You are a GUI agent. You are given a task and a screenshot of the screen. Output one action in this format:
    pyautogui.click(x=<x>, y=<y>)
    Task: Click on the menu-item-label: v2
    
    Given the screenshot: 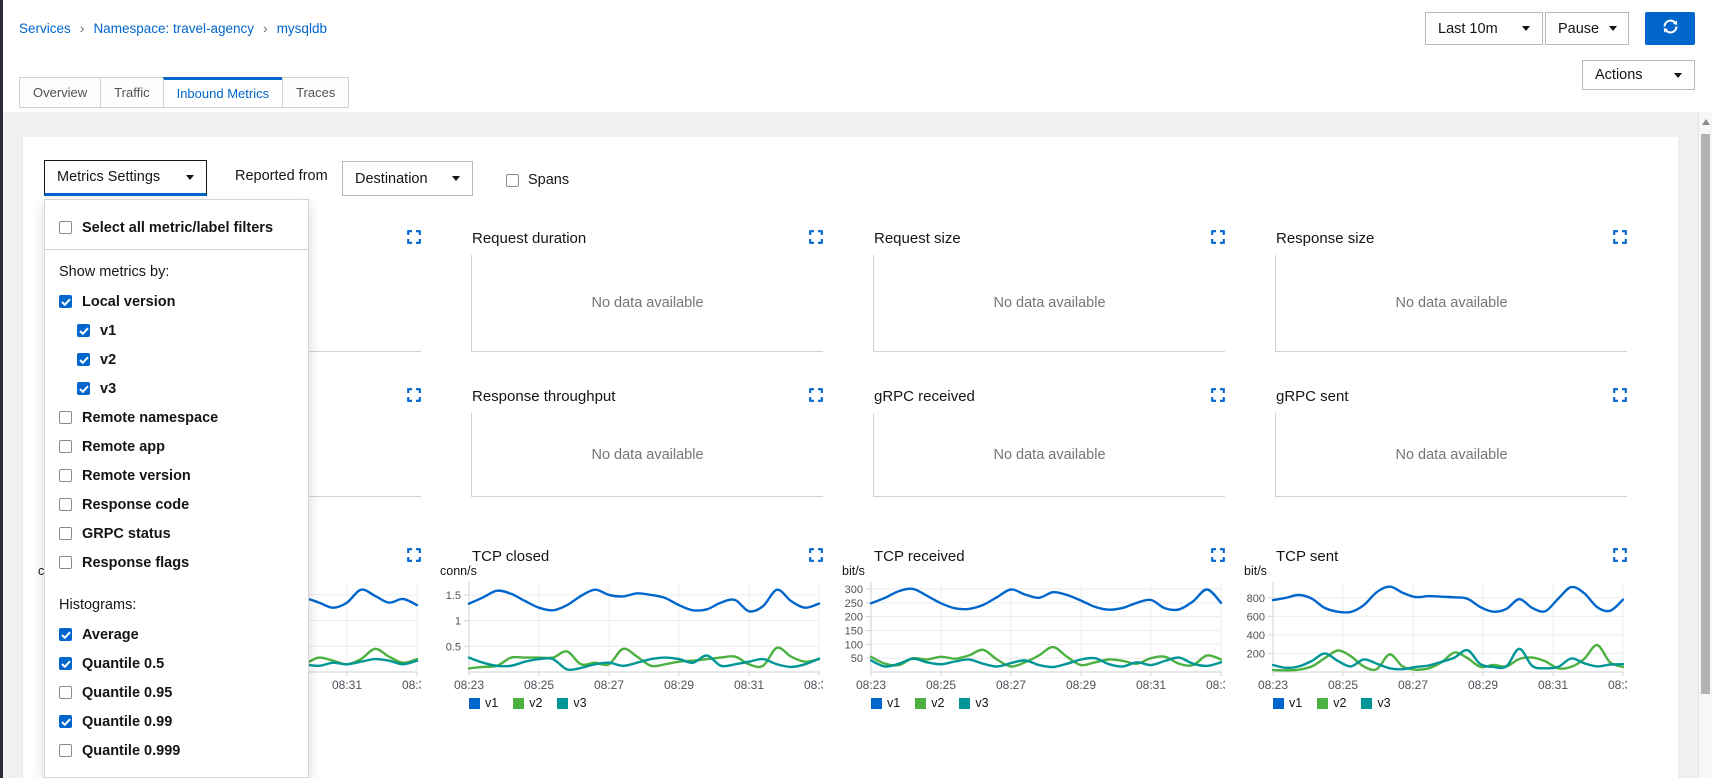 What is the action you would take?
    pyautogui.click(x=108, y=359)
    